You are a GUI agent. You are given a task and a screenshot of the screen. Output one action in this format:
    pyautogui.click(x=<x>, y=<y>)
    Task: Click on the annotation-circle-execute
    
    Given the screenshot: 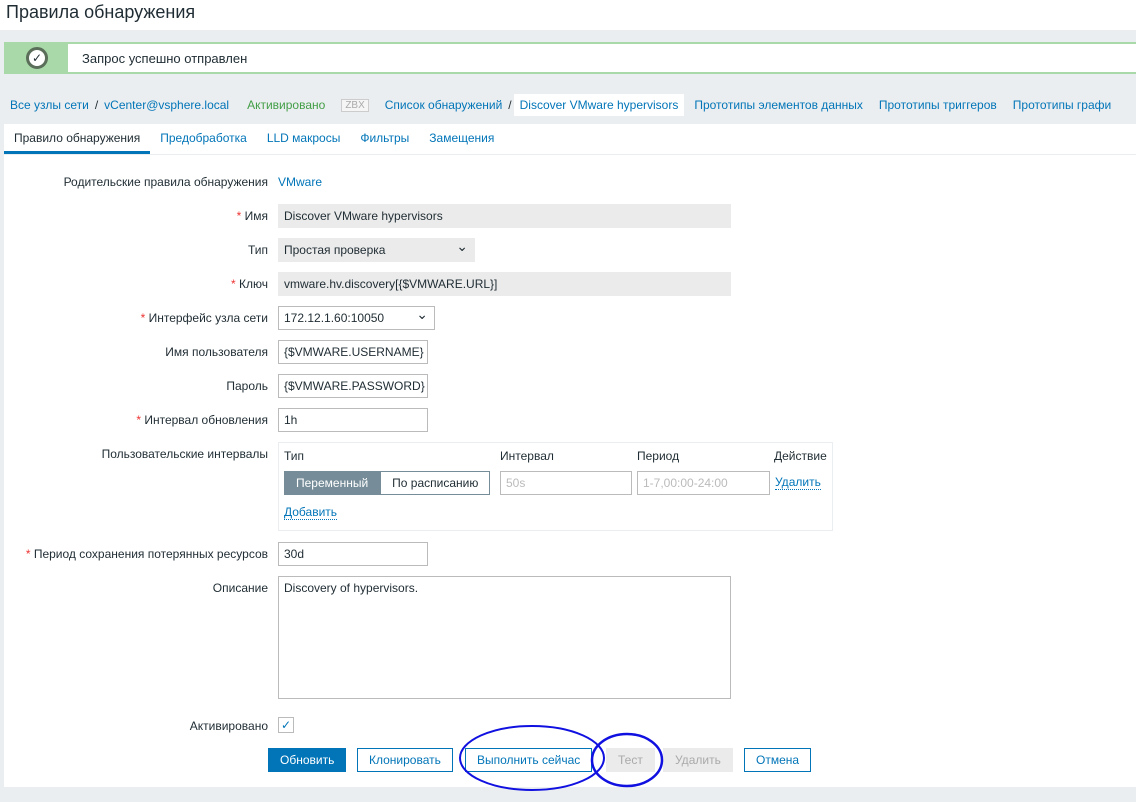 What is the action you would take?
    pyautogui.click(x=532, y=758)
    